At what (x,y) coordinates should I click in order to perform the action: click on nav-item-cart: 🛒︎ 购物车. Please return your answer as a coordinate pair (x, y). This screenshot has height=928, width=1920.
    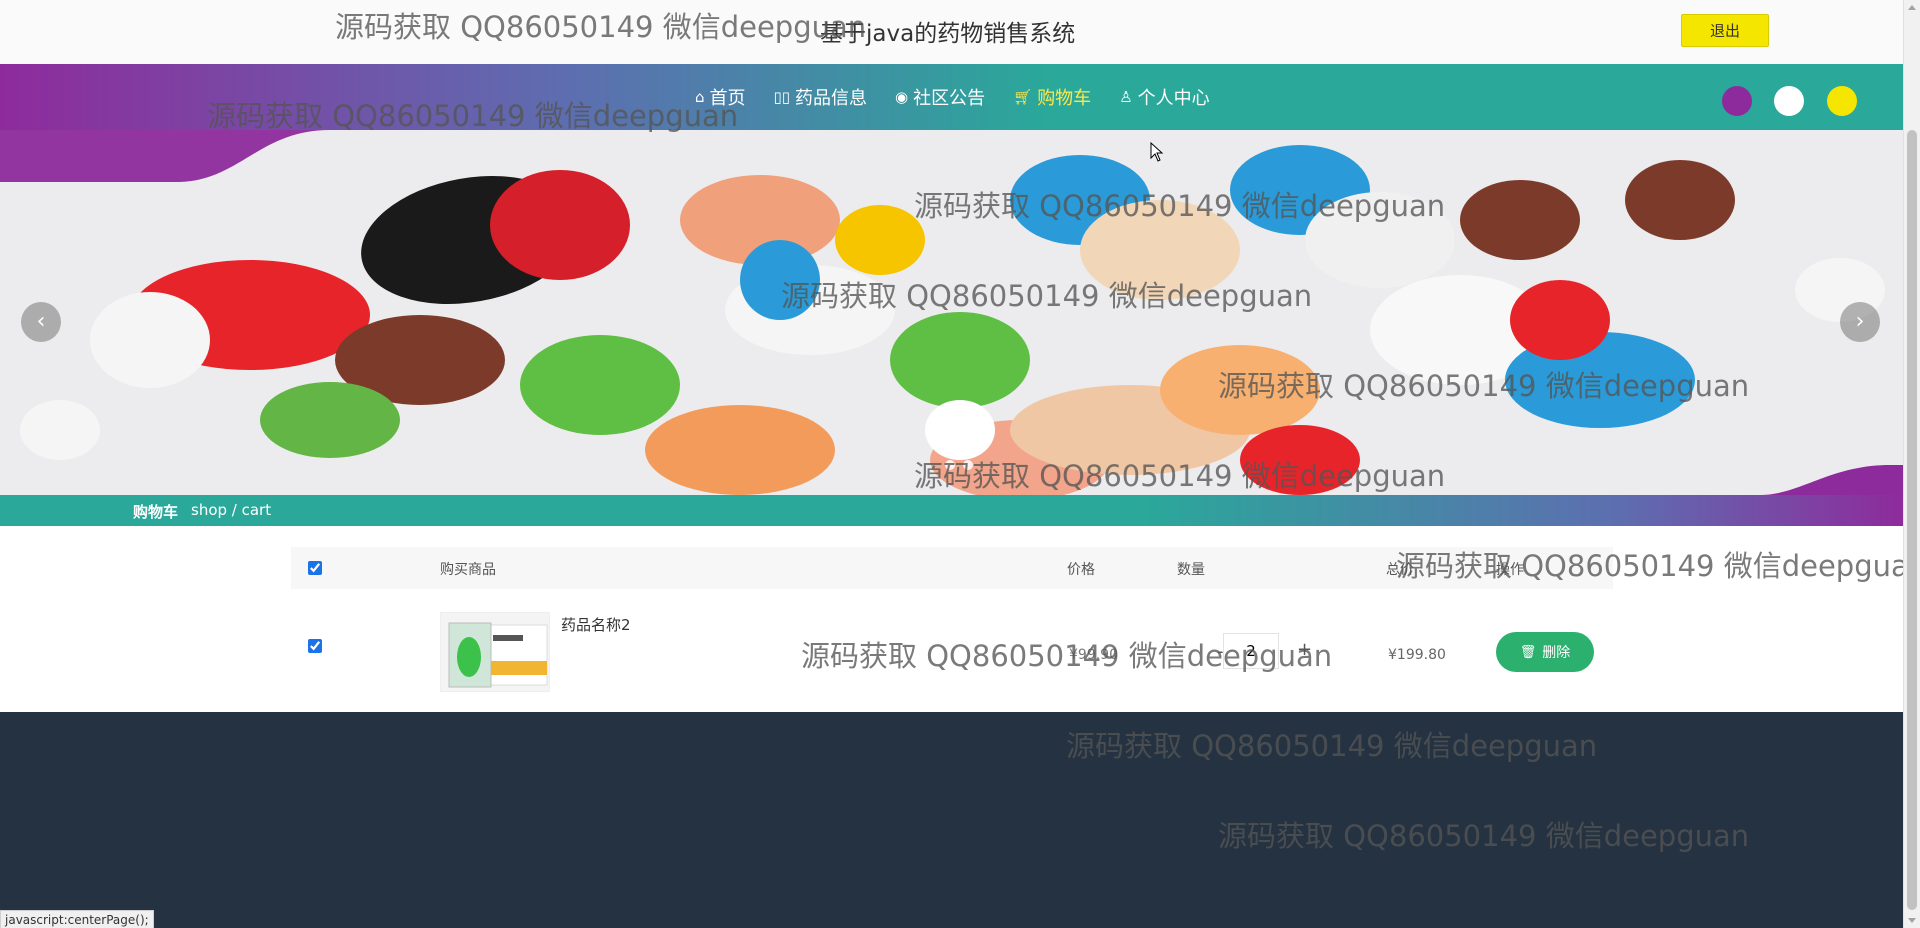
    Looking at the image, I should click on (1052, 97).